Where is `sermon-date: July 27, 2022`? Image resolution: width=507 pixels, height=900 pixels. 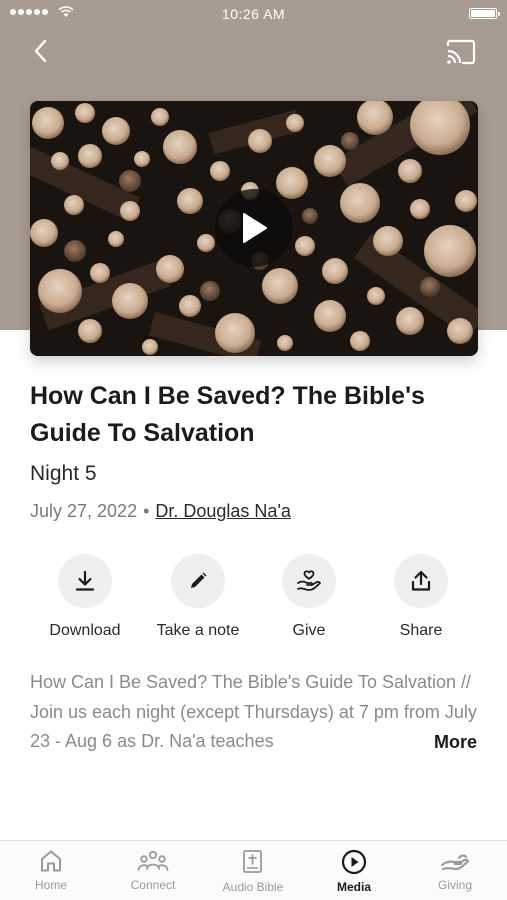
sermon-date: July 27, 2022 is located at coordinates (84, 511).